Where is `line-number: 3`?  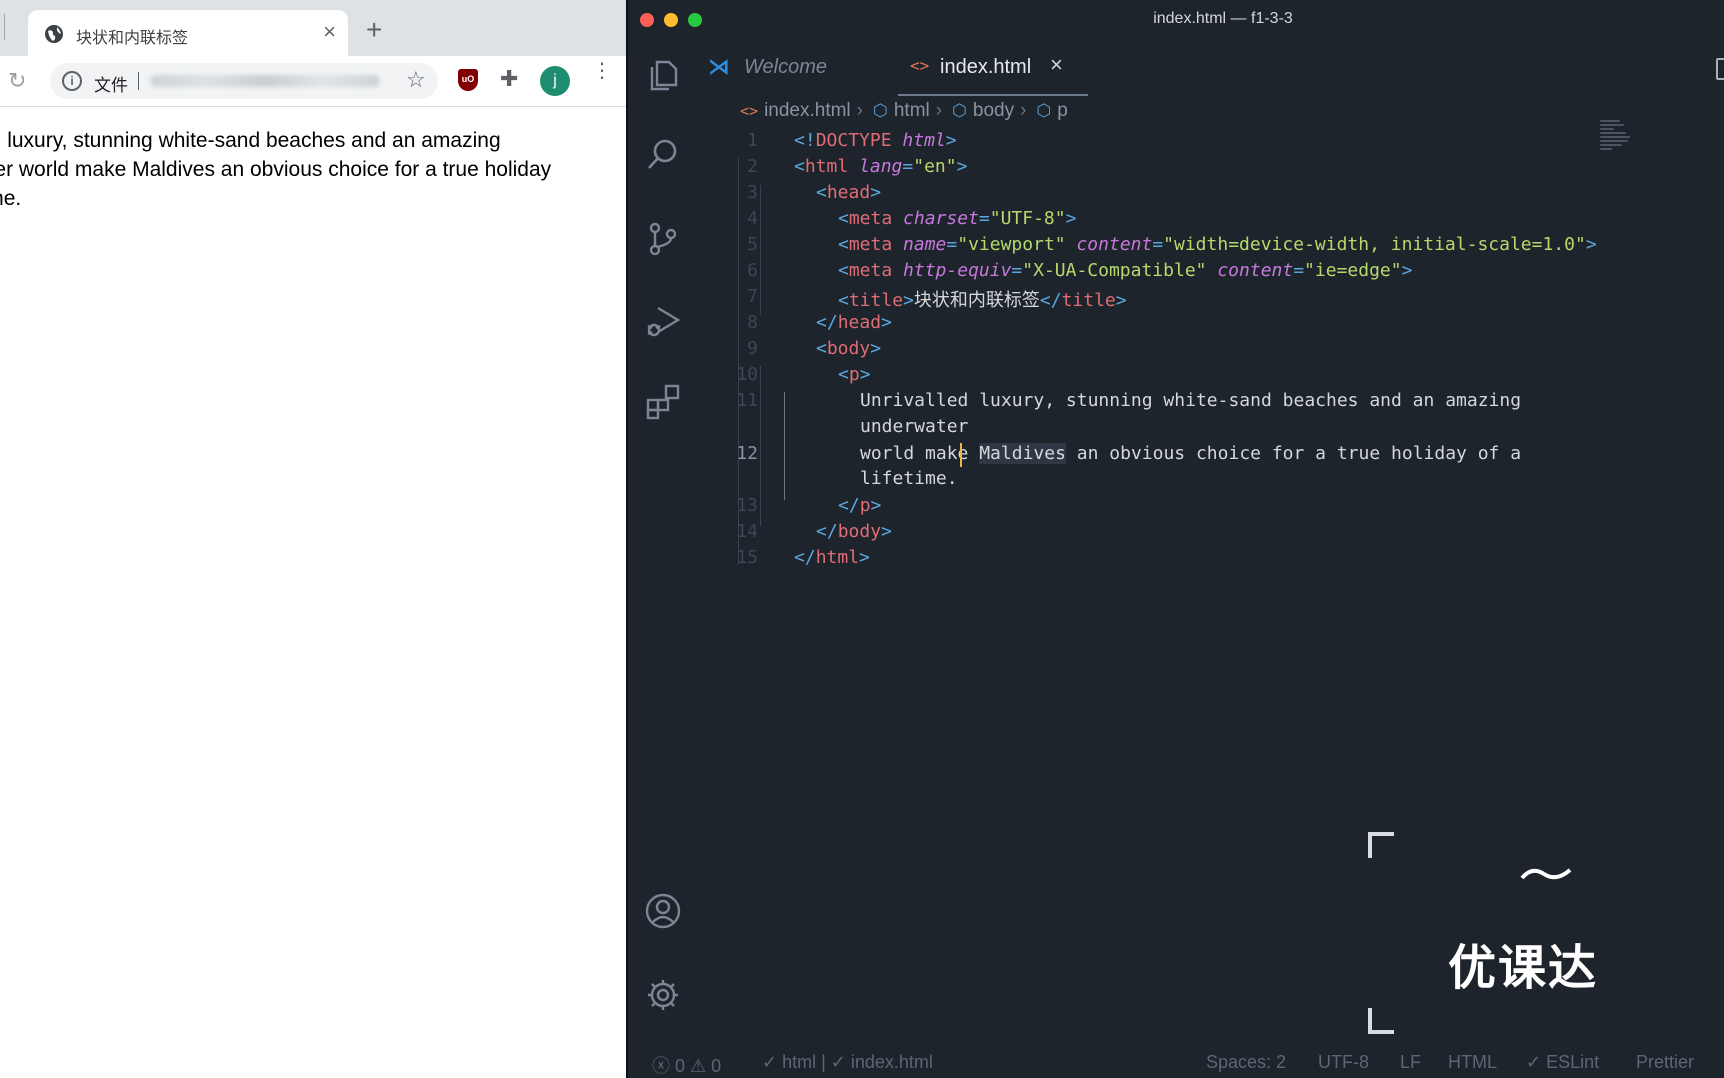 line-number: 3 is located at coordinates (752, 192).